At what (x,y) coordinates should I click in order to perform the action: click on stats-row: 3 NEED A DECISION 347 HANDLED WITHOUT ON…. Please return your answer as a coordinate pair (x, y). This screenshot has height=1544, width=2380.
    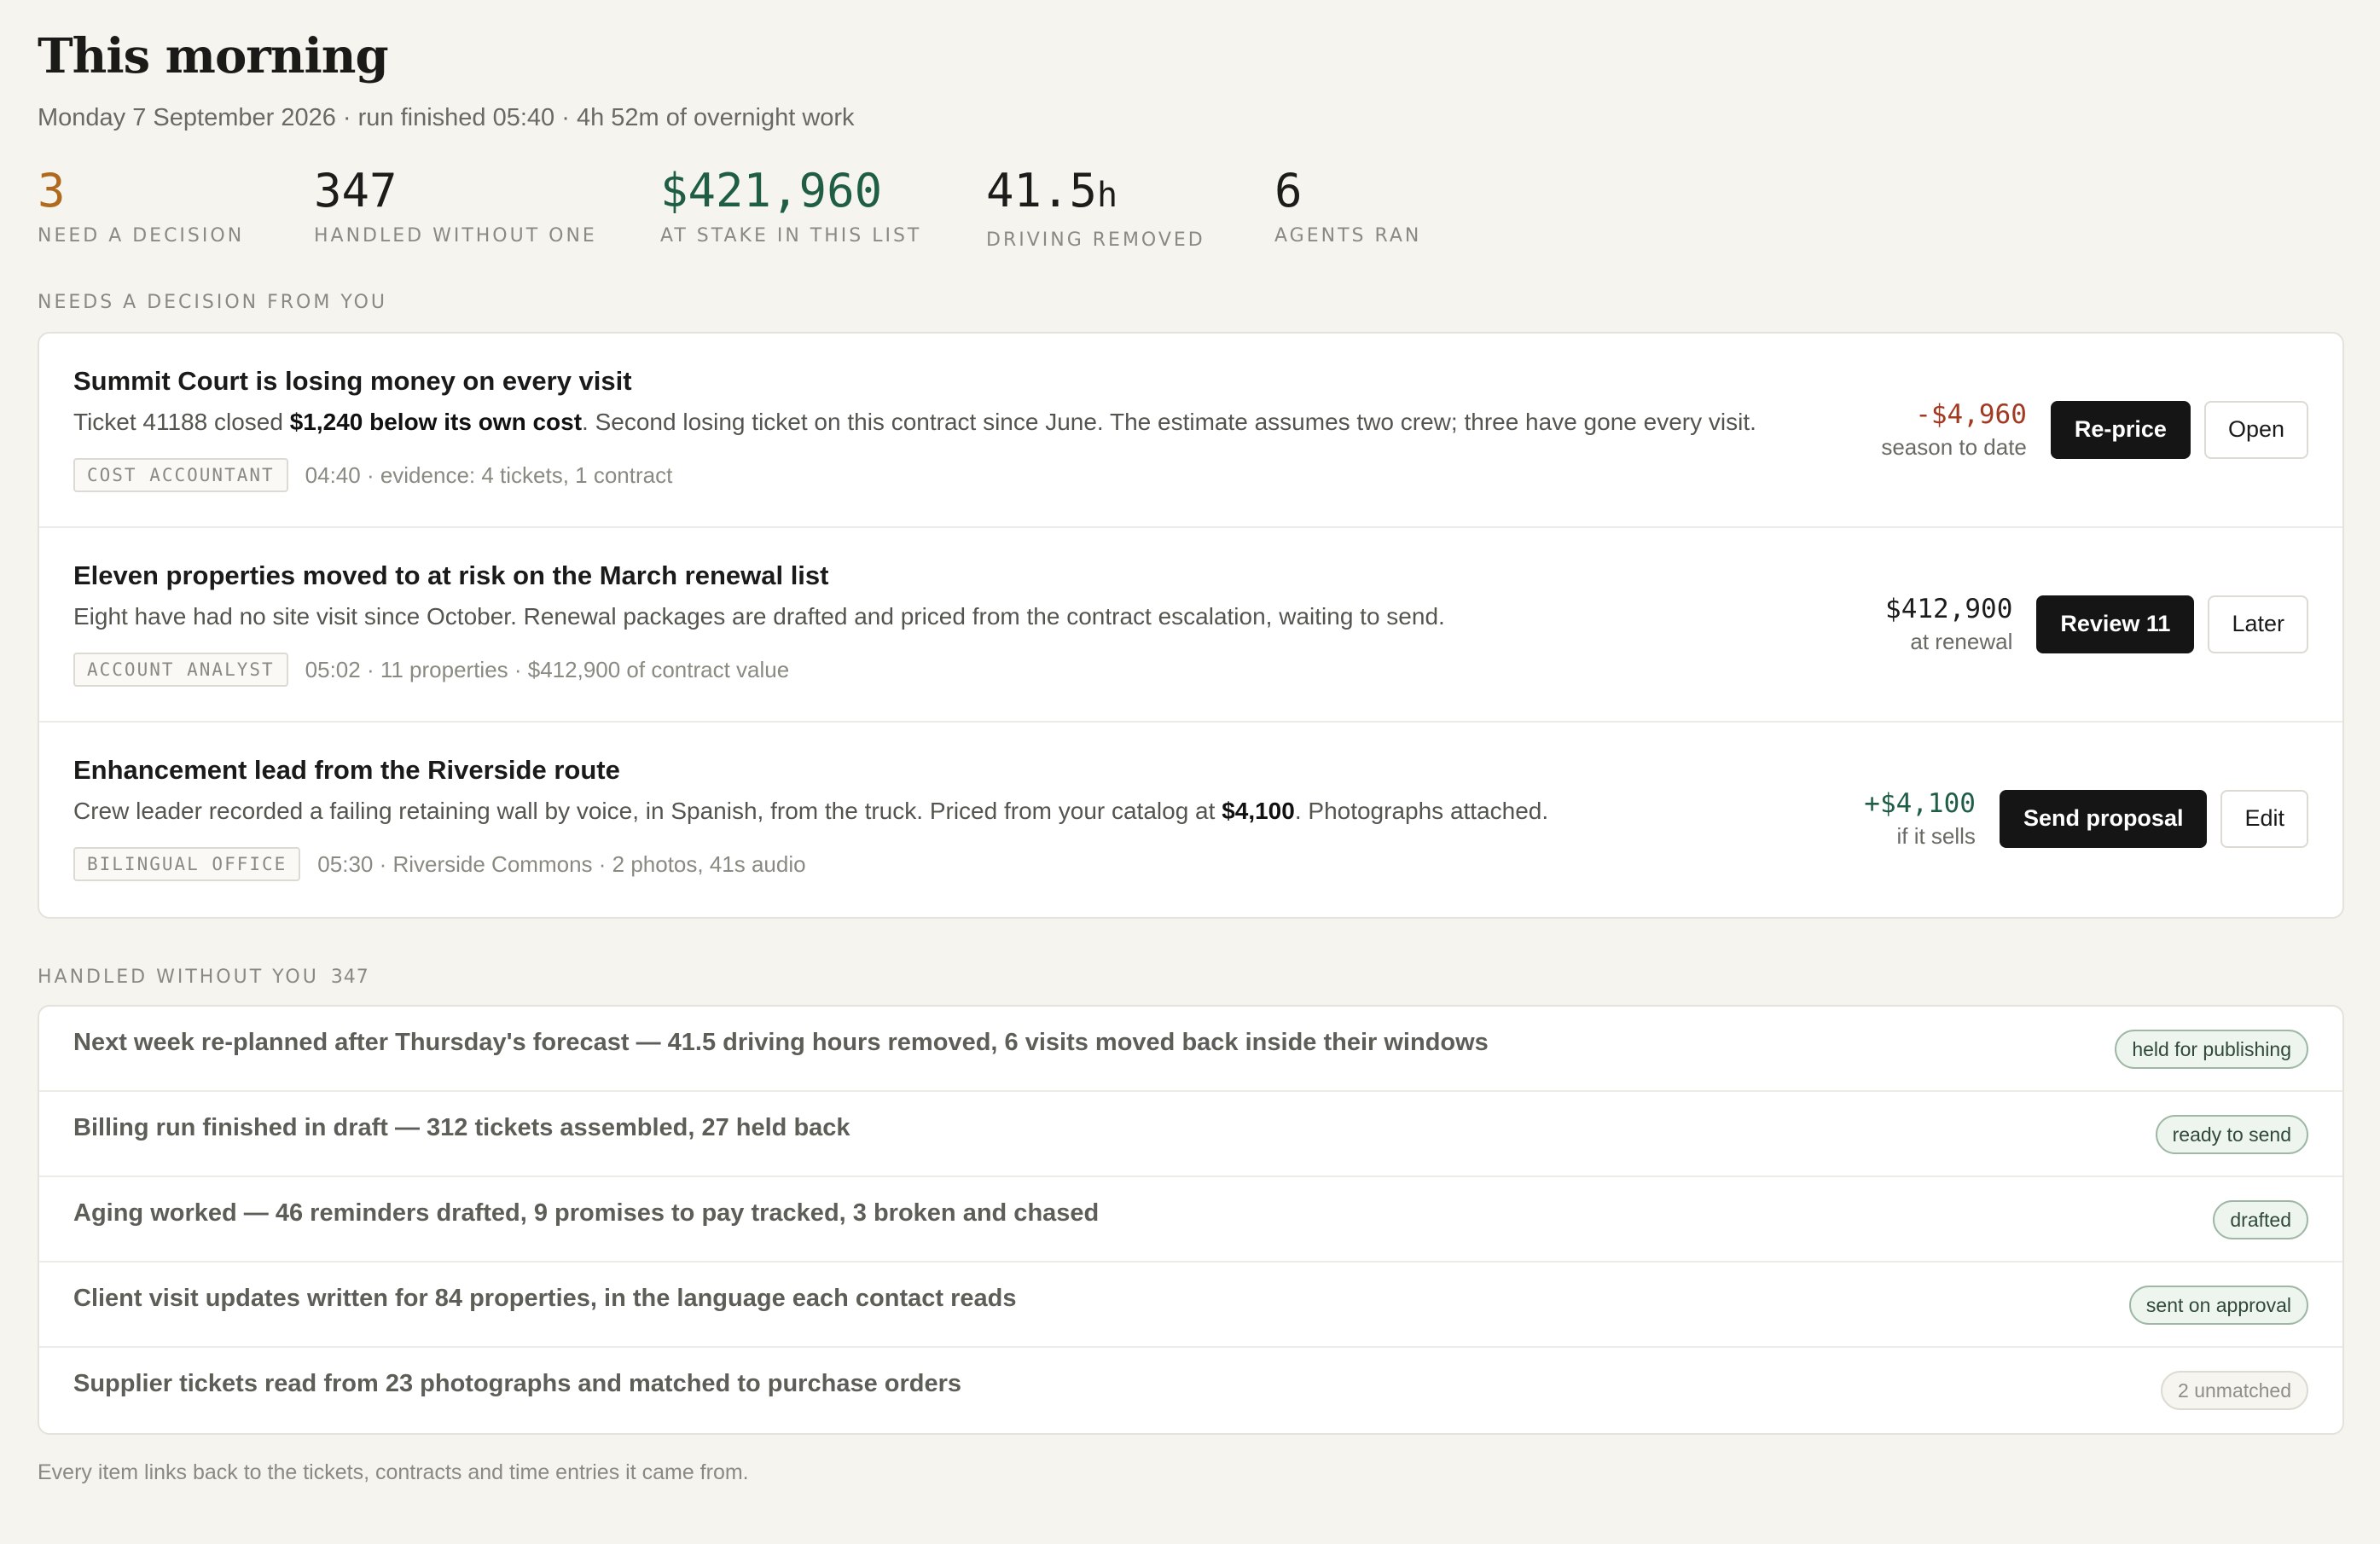
    Looking at the image, I should click on (1191, 211).